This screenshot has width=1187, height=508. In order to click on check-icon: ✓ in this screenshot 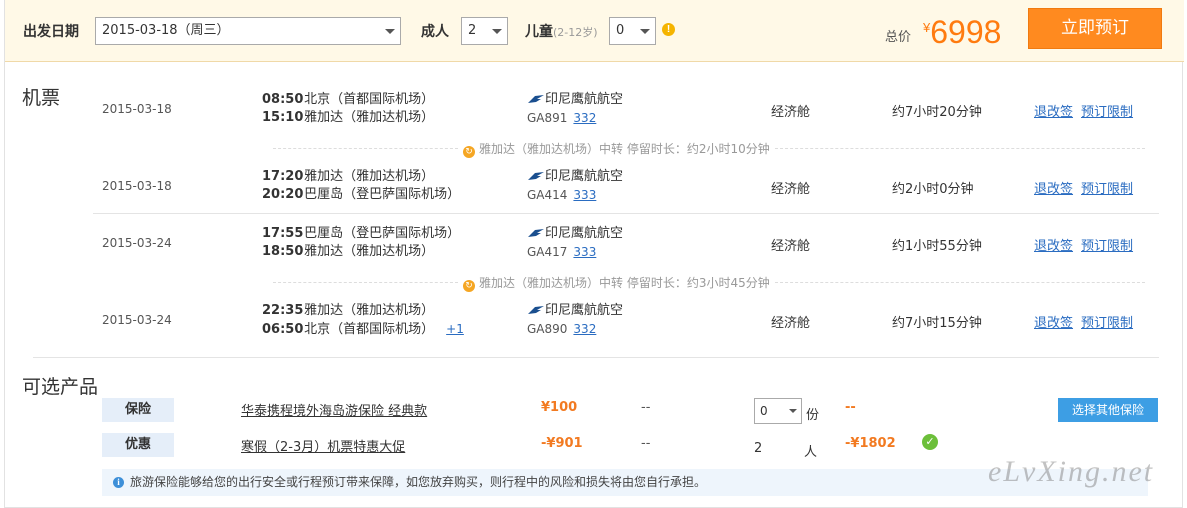, I will do `click(930, 442)`.